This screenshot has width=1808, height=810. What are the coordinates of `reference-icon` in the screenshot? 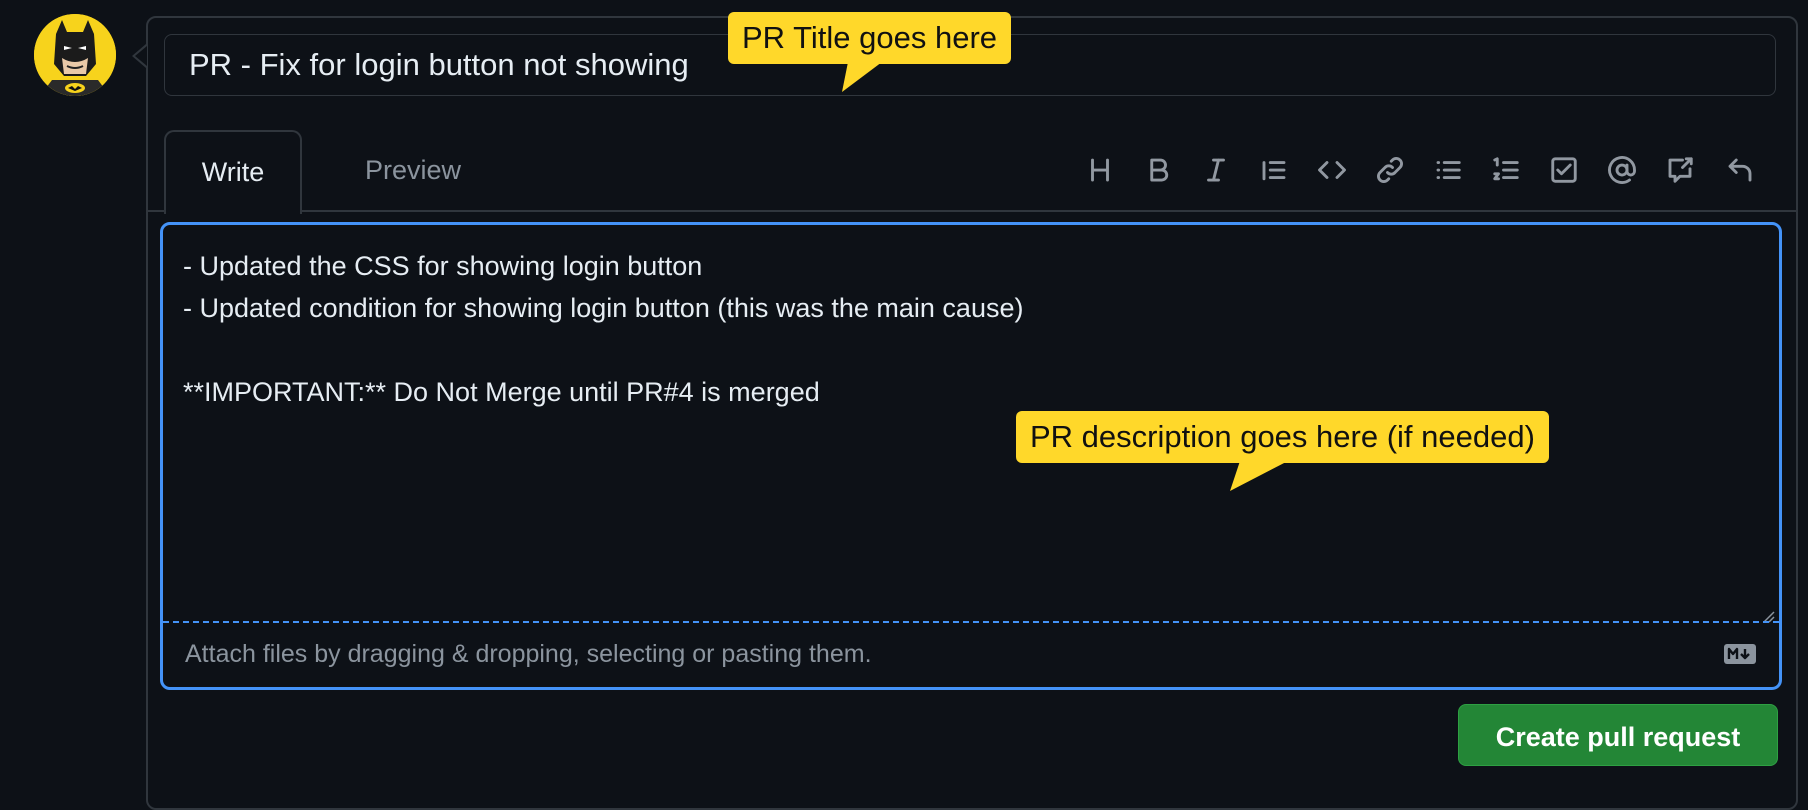 It's located at (1680, 170).